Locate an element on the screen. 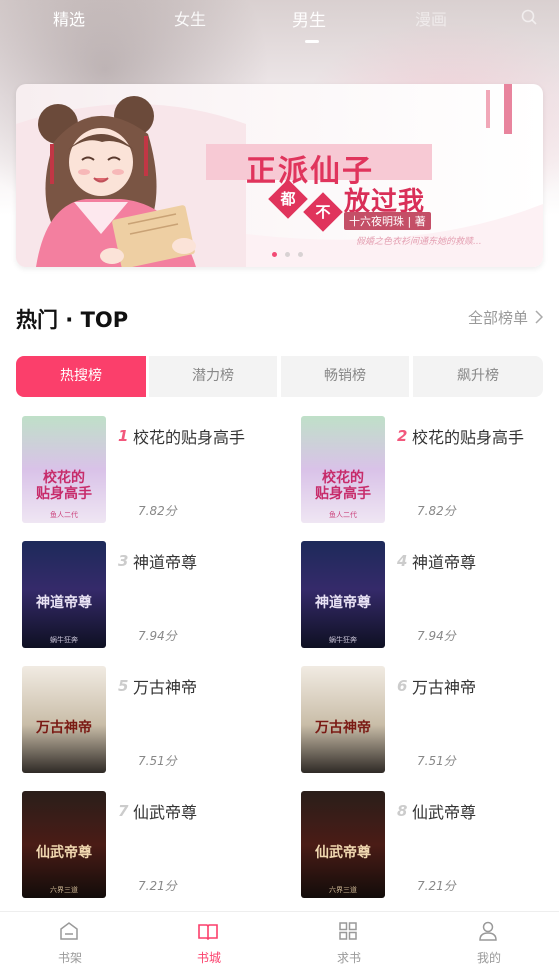  open-book-icon is located at coordinates (208, 932).